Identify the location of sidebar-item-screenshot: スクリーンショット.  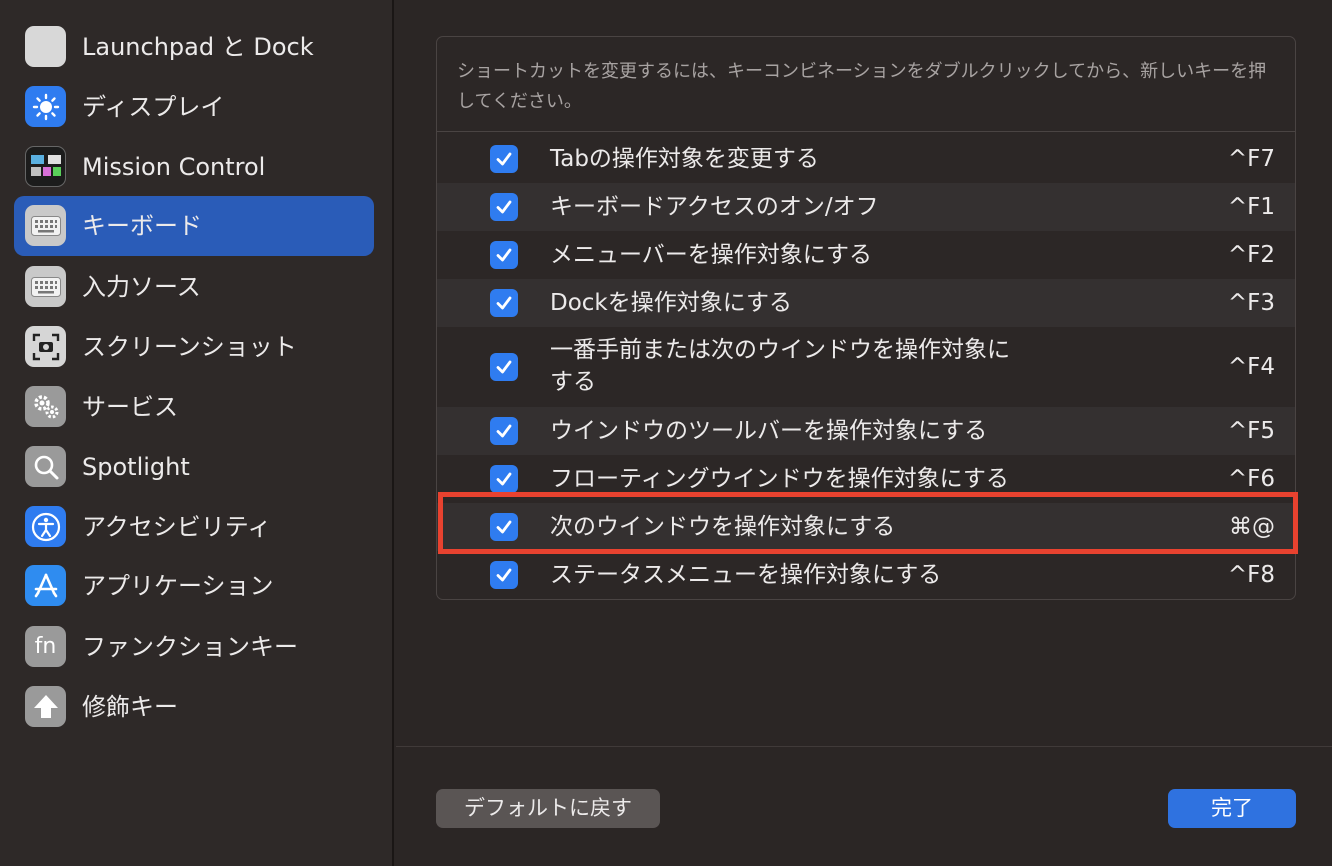
(194, 347).